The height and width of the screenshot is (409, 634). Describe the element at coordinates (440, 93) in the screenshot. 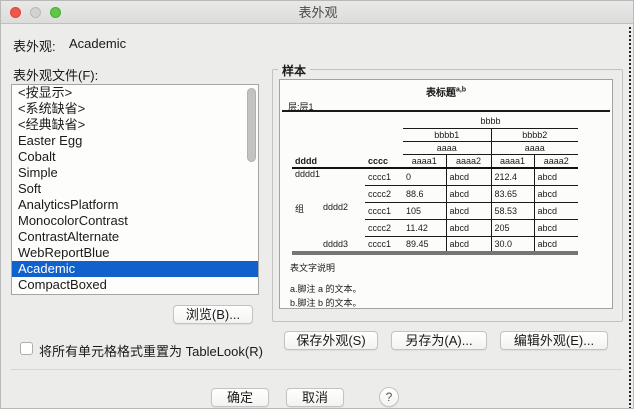

I see `preview-table-title-text: 表标题` at that location.